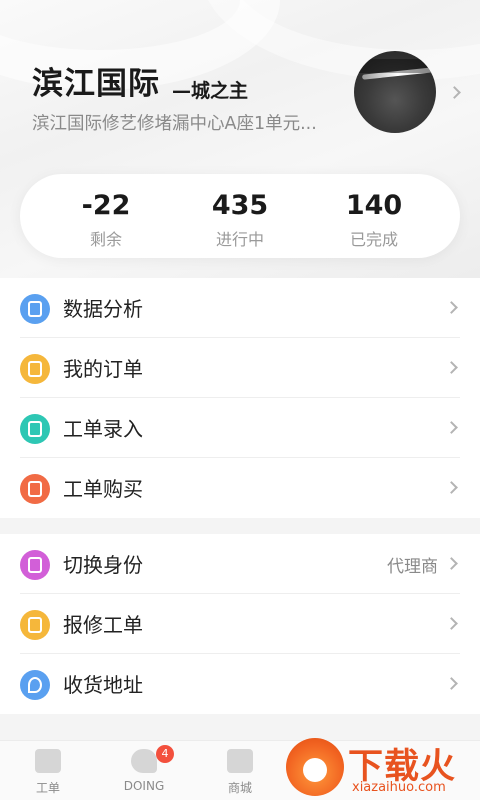 The width and height of the screenshot is (480, 800). I want to click on stat-value: 140, so click(374, 205).